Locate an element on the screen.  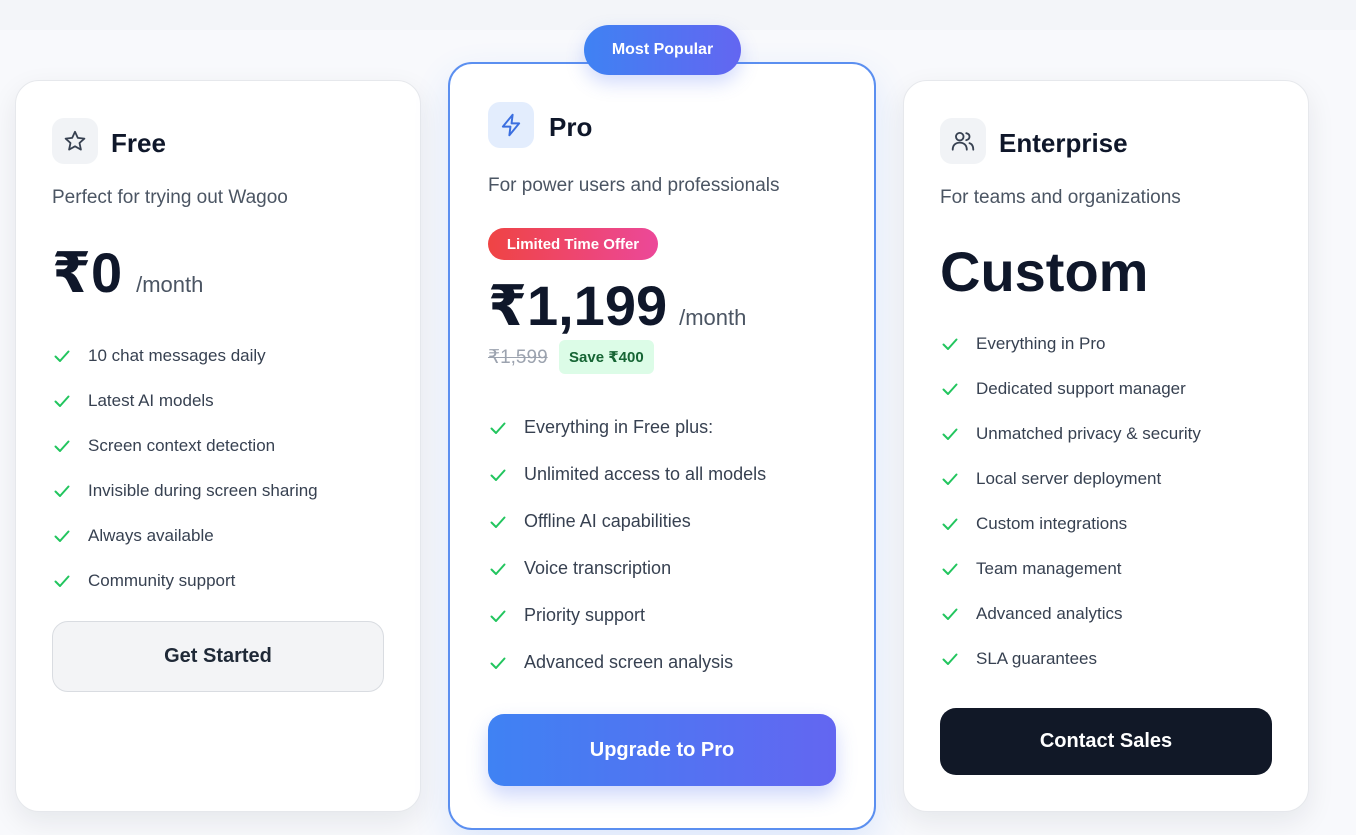
feature-item: Priority support is located at coordinates (627, 615).